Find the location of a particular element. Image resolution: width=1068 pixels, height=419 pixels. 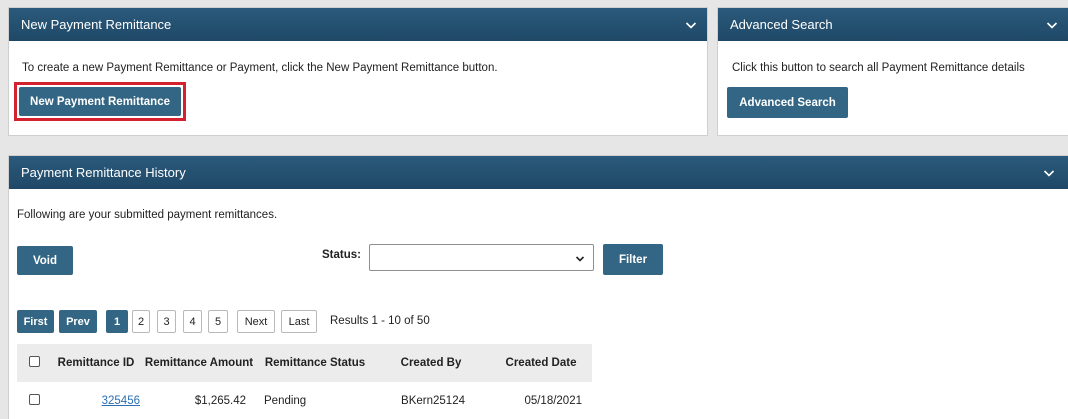

remittance-status-cell: Pending is located at coordinates (315, 400).